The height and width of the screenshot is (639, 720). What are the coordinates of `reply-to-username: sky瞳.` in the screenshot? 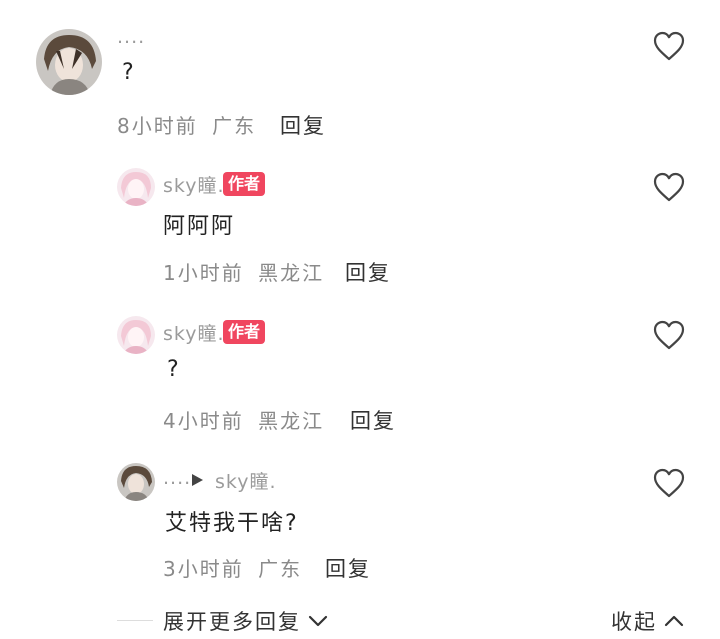 It's located at (246, 480).